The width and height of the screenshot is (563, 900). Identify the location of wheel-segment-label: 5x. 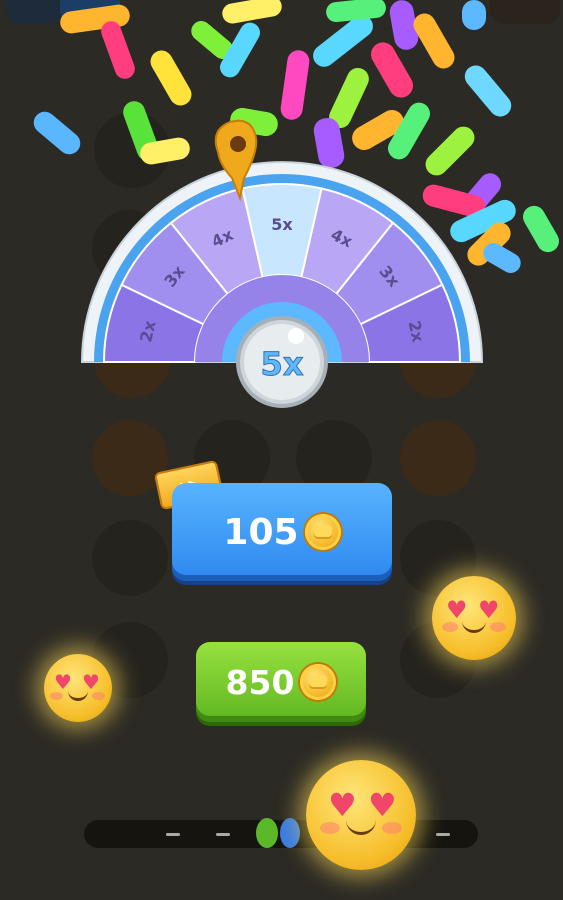
(282, 224).